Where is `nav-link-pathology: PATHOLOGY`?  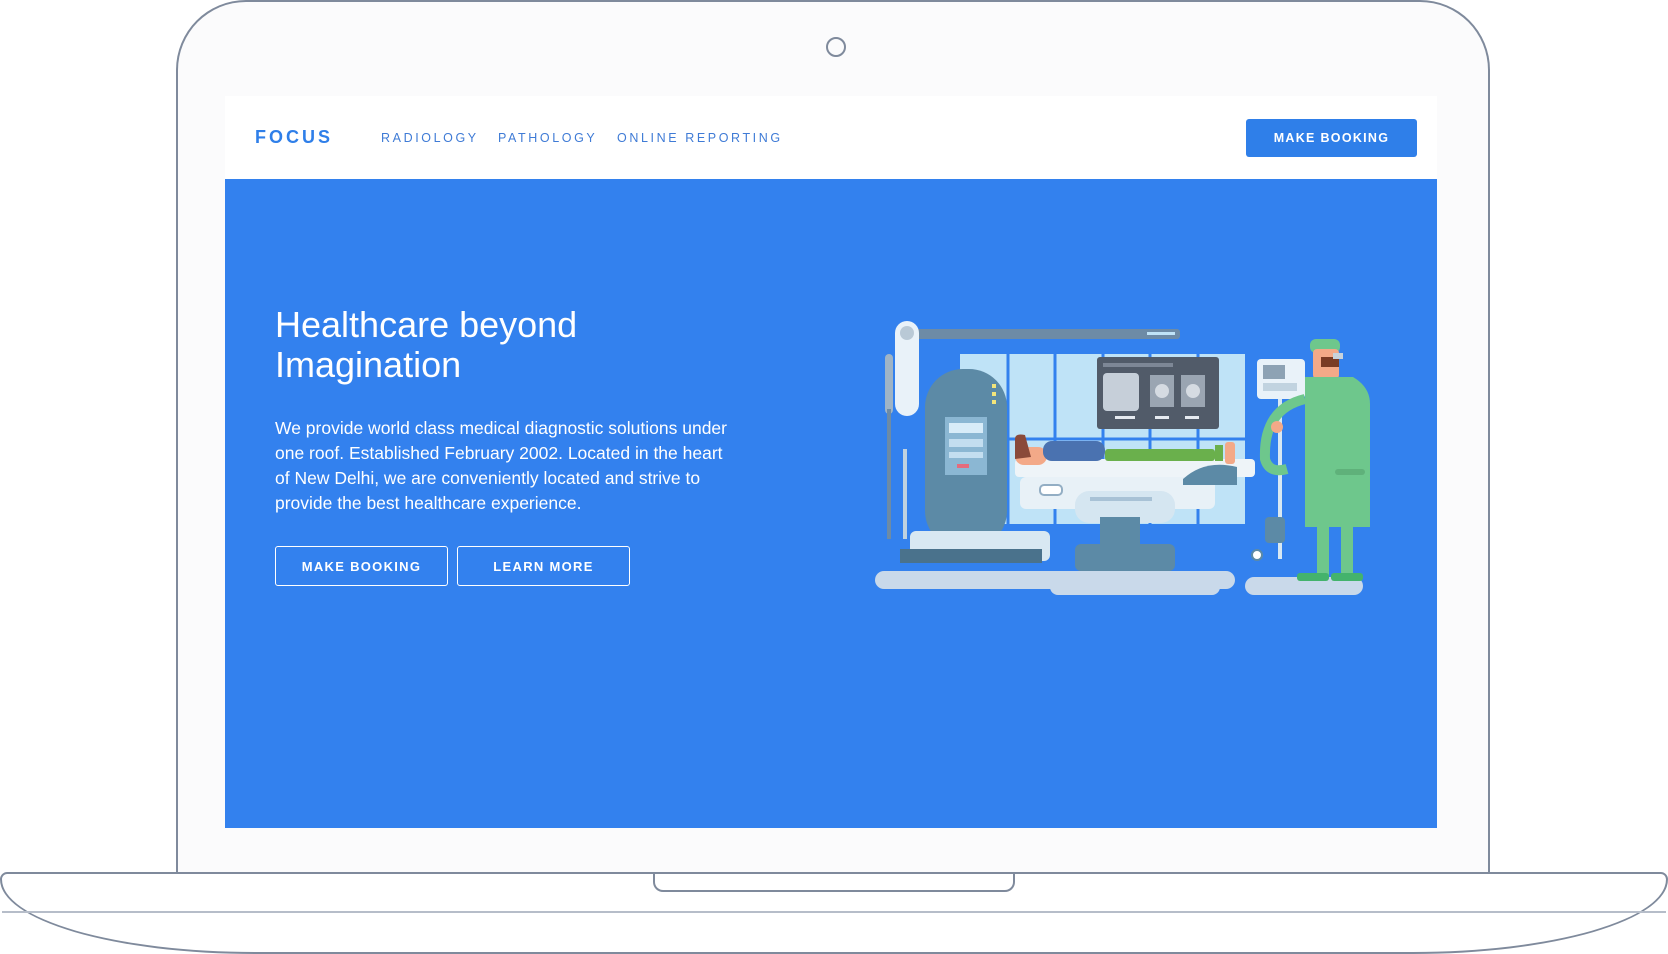
nav-link-pathology: PATHOLOGY is located at coordinates (547, 138).